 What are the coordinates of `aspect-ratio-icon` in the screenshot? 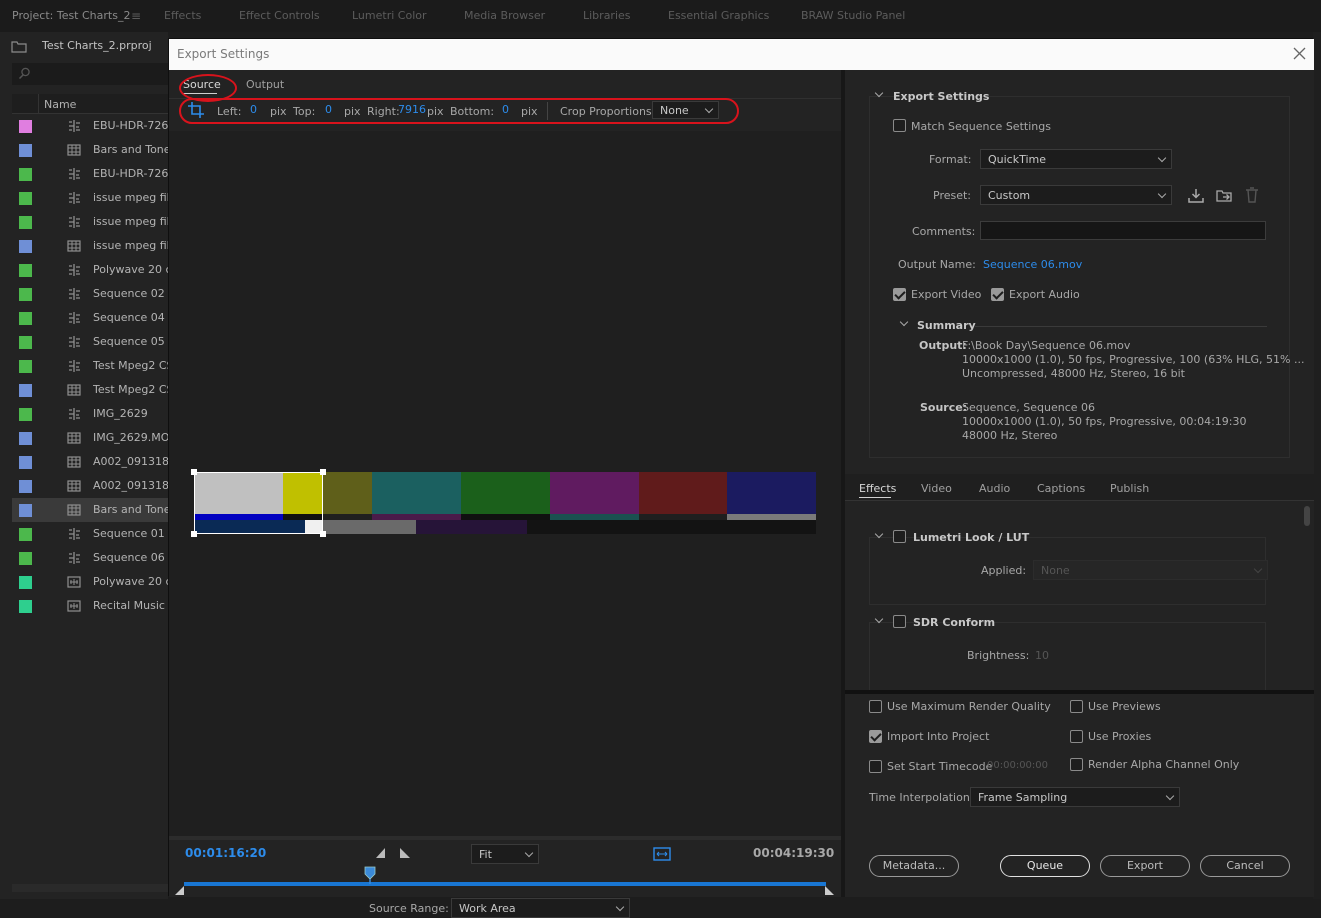 It's located at (662, 854).